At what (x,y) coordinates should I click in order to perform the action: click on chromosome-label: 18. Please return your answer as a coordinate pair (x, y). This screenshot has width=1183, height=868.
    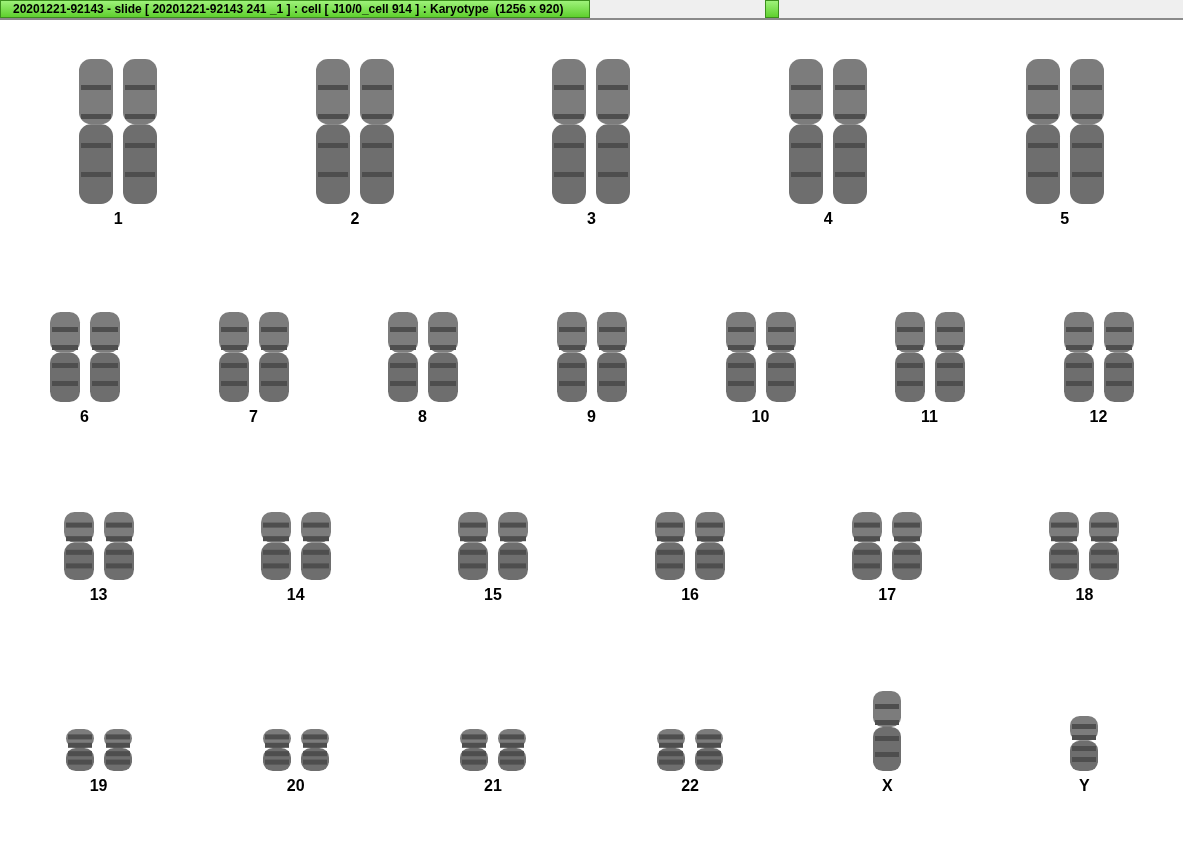
    Looking at the image, I should click on (1084, 595).